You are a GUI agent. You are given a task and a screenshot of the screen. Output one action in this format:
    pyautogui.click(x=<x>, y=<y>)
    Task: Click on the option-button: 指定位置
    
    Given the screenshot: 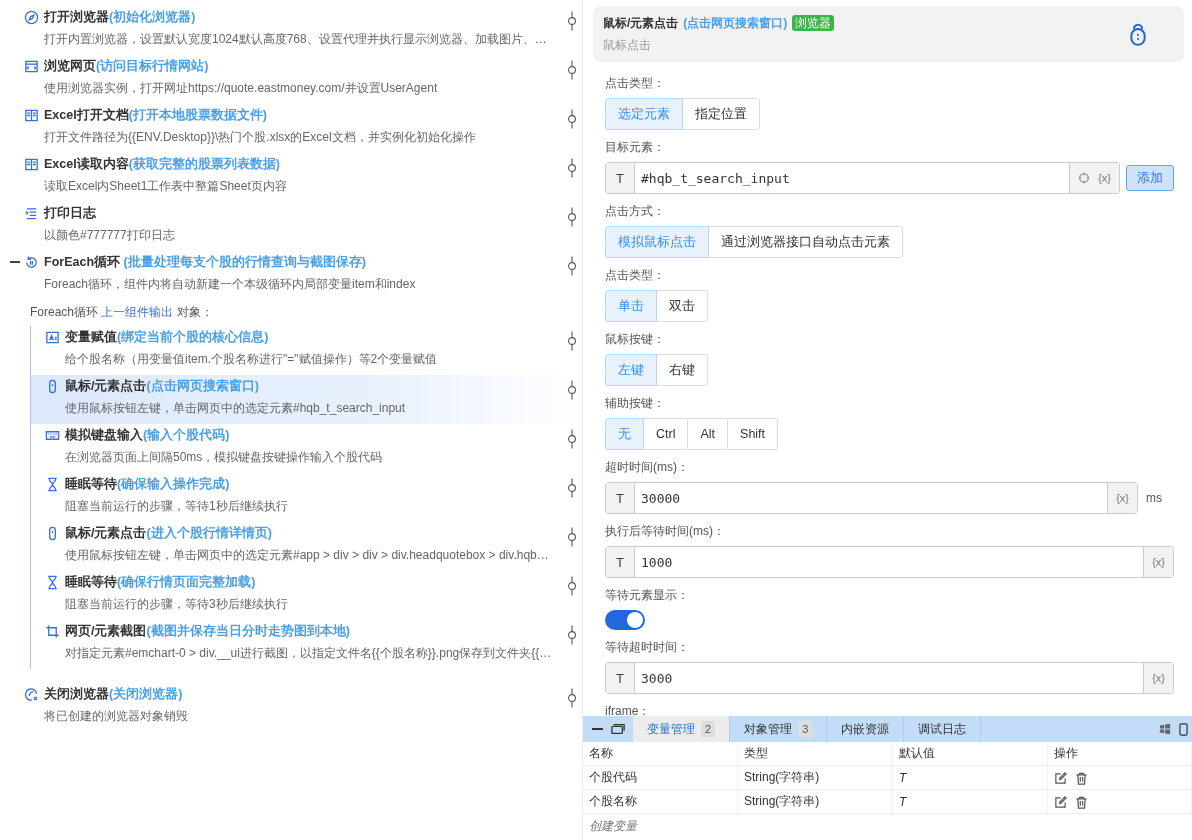 What is the action you would take?
    pyautogui.click(x=721, y=114)
    